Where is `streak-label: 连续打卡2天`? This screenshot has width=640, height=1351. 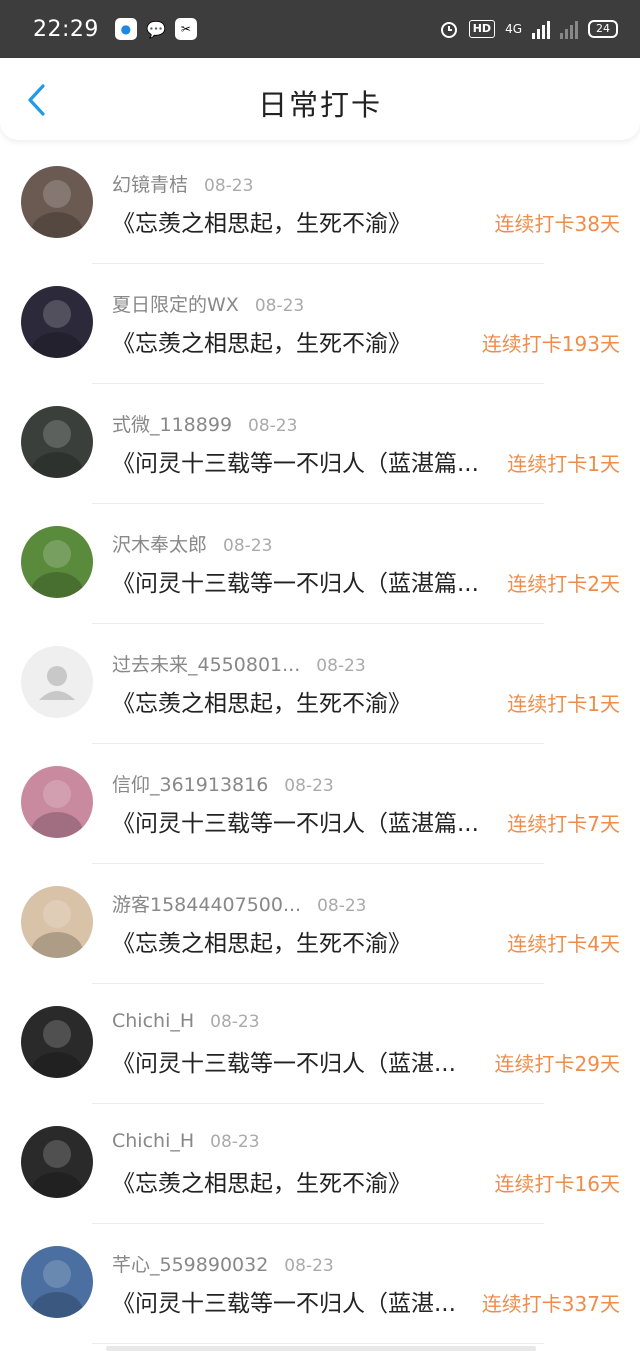
streak-label: 连续打卡2天 is located at coordinates (563, 584).